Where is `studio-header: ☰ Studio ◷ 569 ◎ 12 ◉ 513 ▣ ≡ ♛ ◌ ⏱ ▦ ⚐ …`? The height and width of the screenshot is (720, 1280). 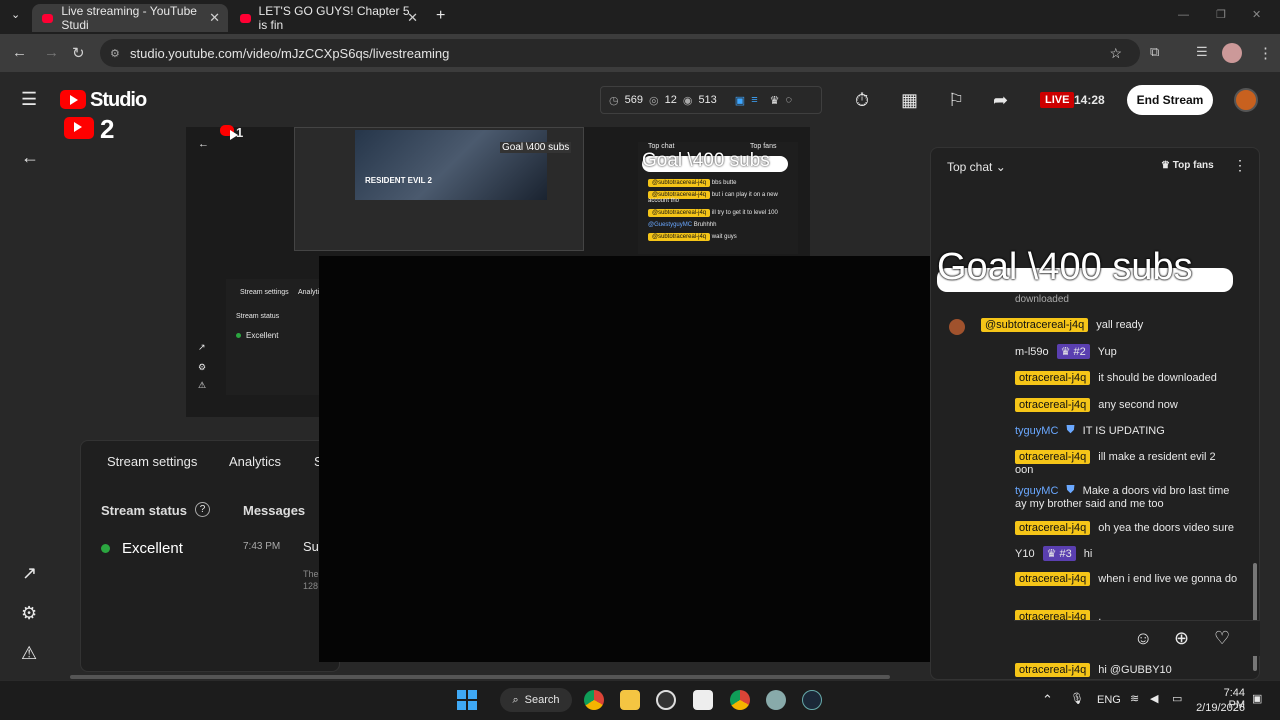
studio-header: ☰ Studio ◷ 569 ◎ 12 ◉ 513 ▣ ≡ ♛ ◌ ⏱ ▦ ⚐ … is located at coordinates (640, 100).